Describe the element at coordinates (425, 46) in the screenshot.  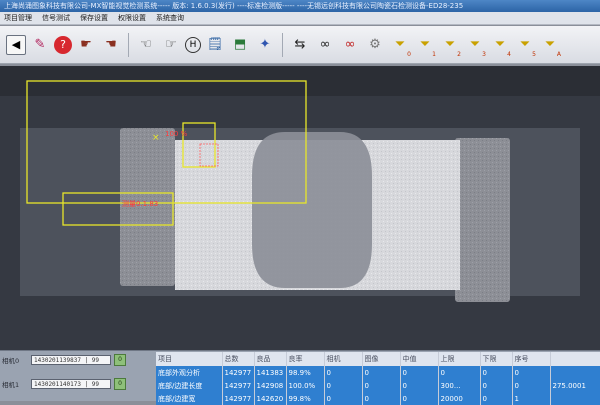
I see `filter-1-icon: ⏷ 1` at that location.